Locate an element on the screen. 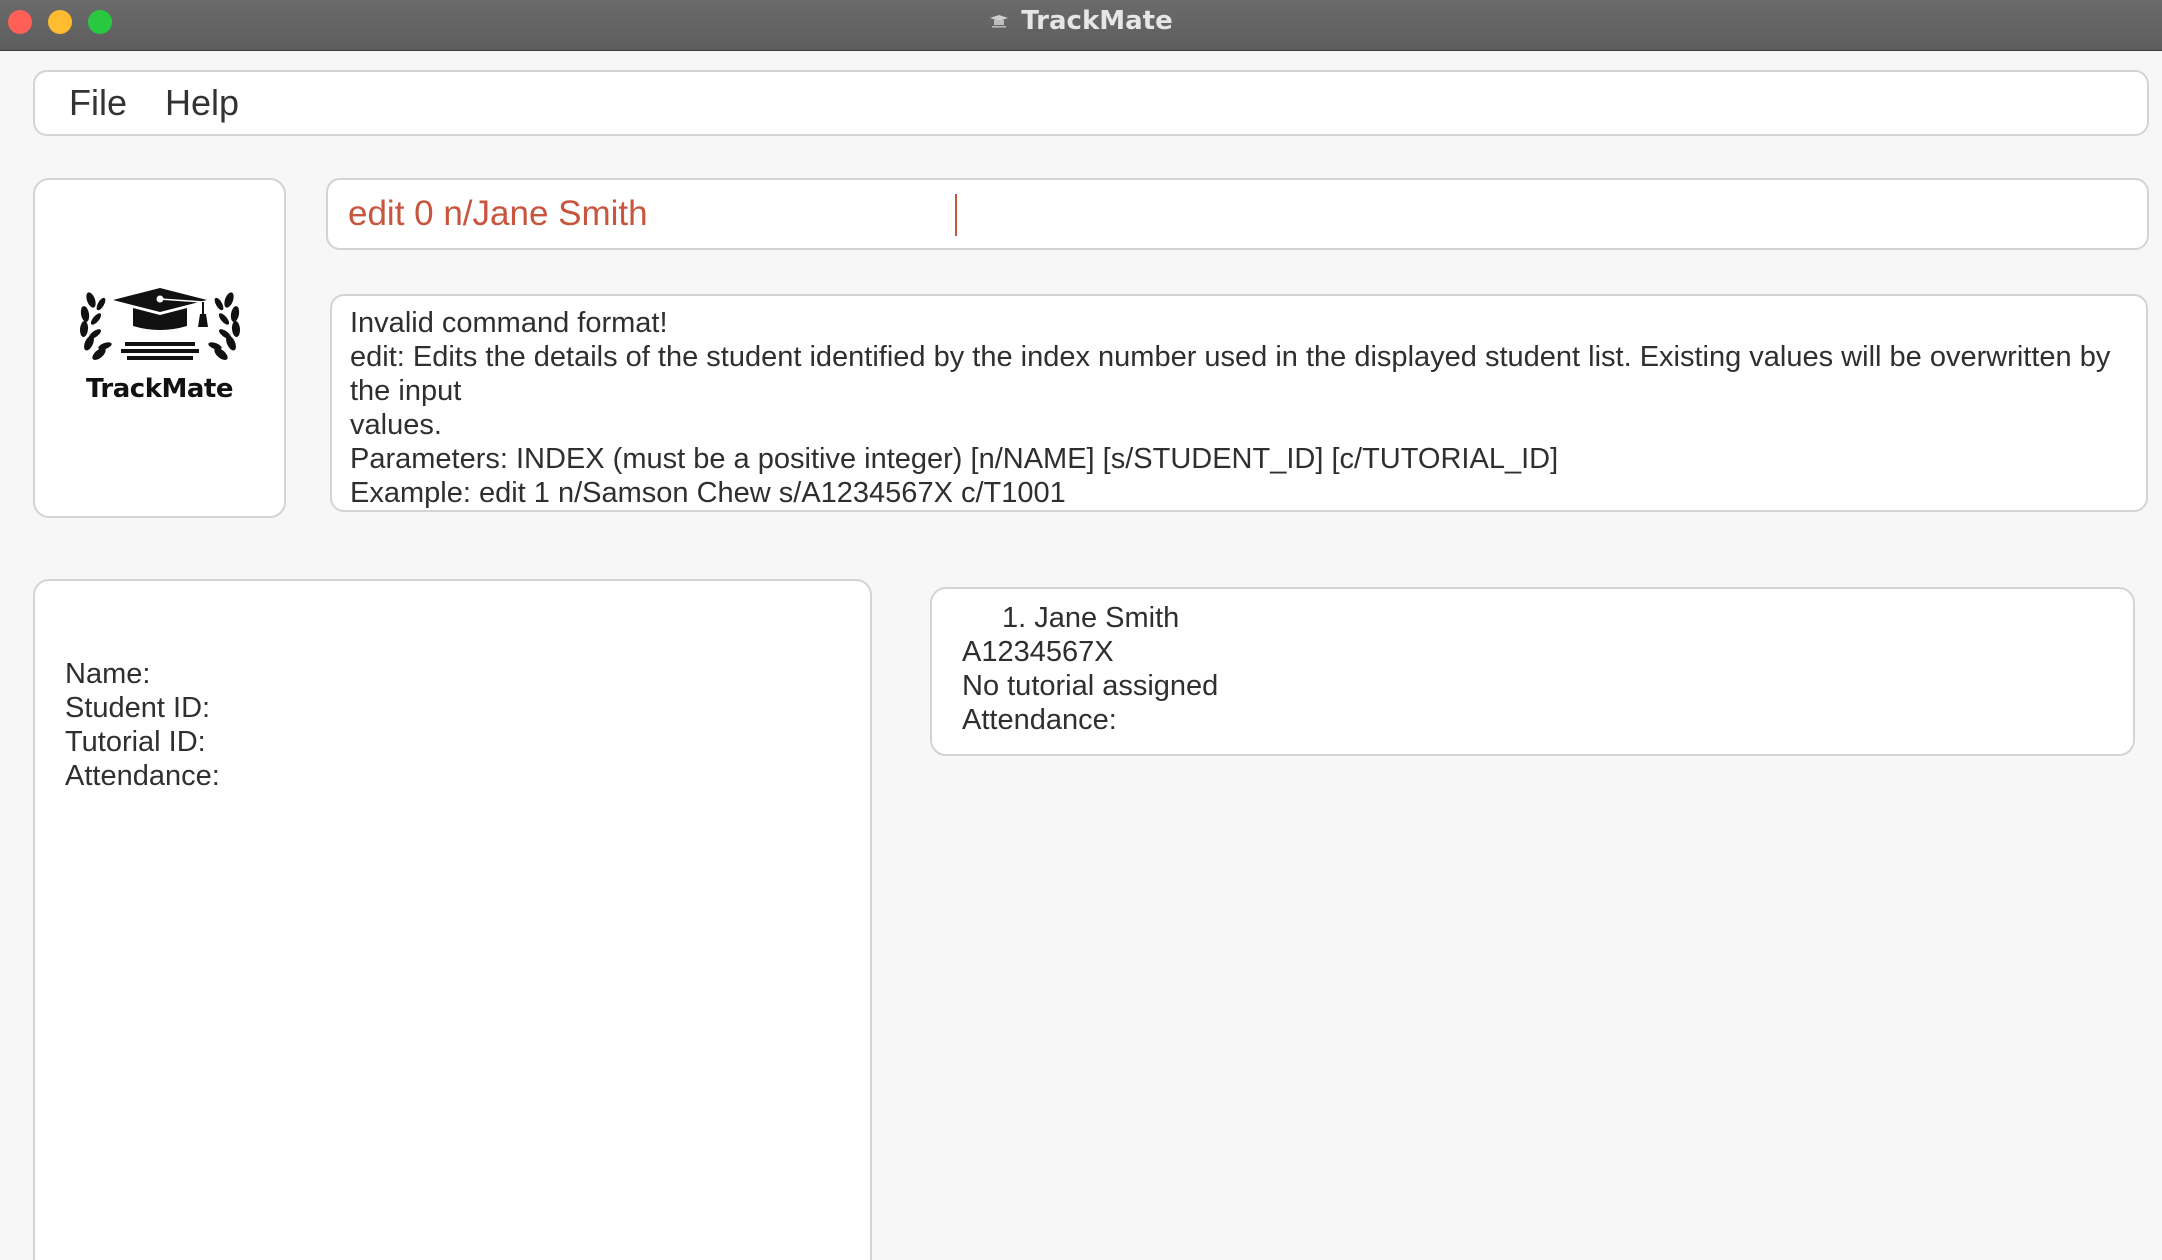 The image size is (2162, 1260). result-line: values. is located at coordinates (396, 425).